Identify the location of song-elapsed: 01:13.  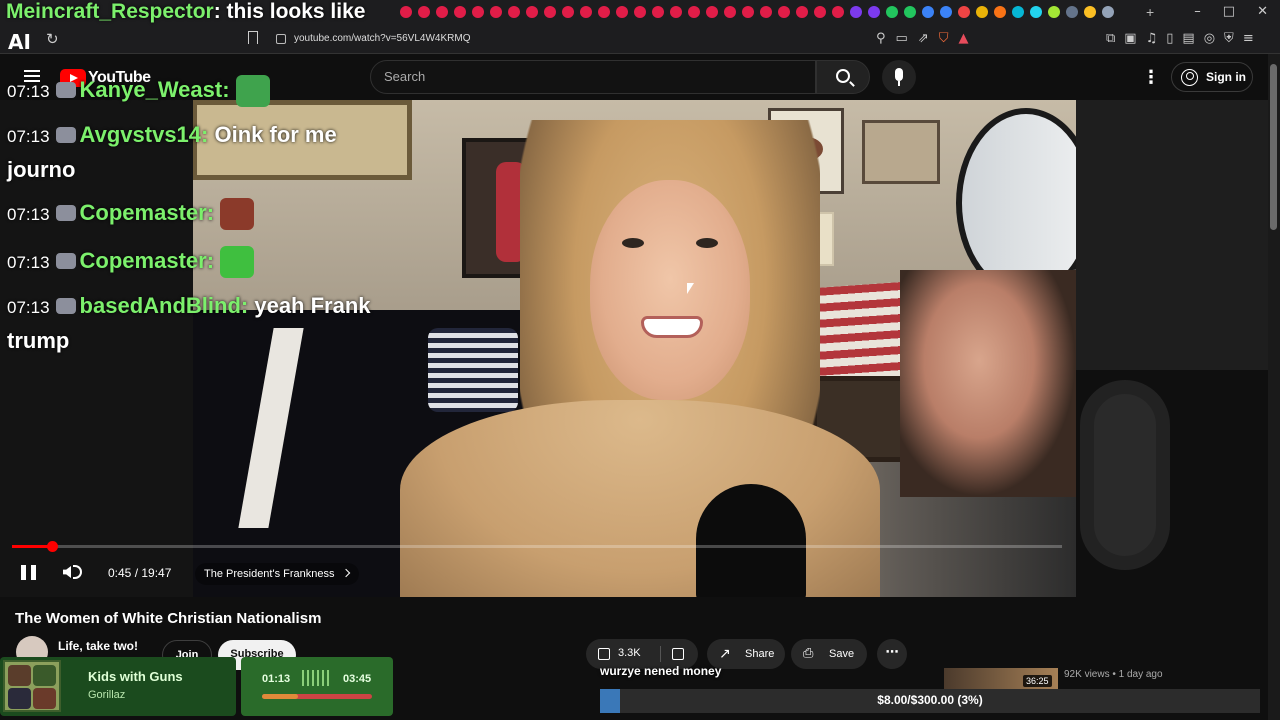
(276, 679).